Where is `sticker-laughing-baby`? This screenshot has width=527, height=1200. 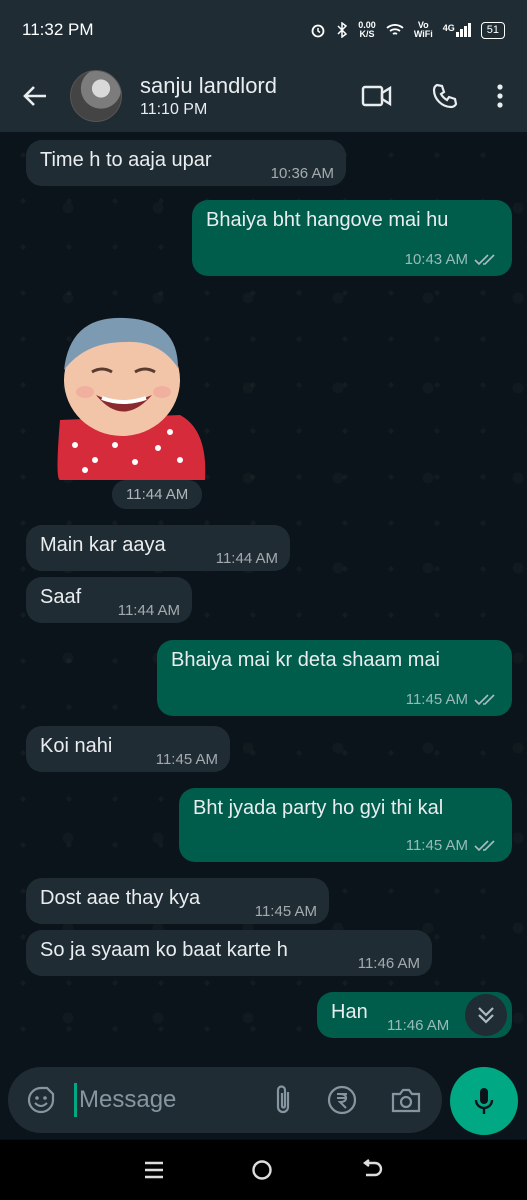
sticker-laughing-baby is located at coordinates (125, 395).